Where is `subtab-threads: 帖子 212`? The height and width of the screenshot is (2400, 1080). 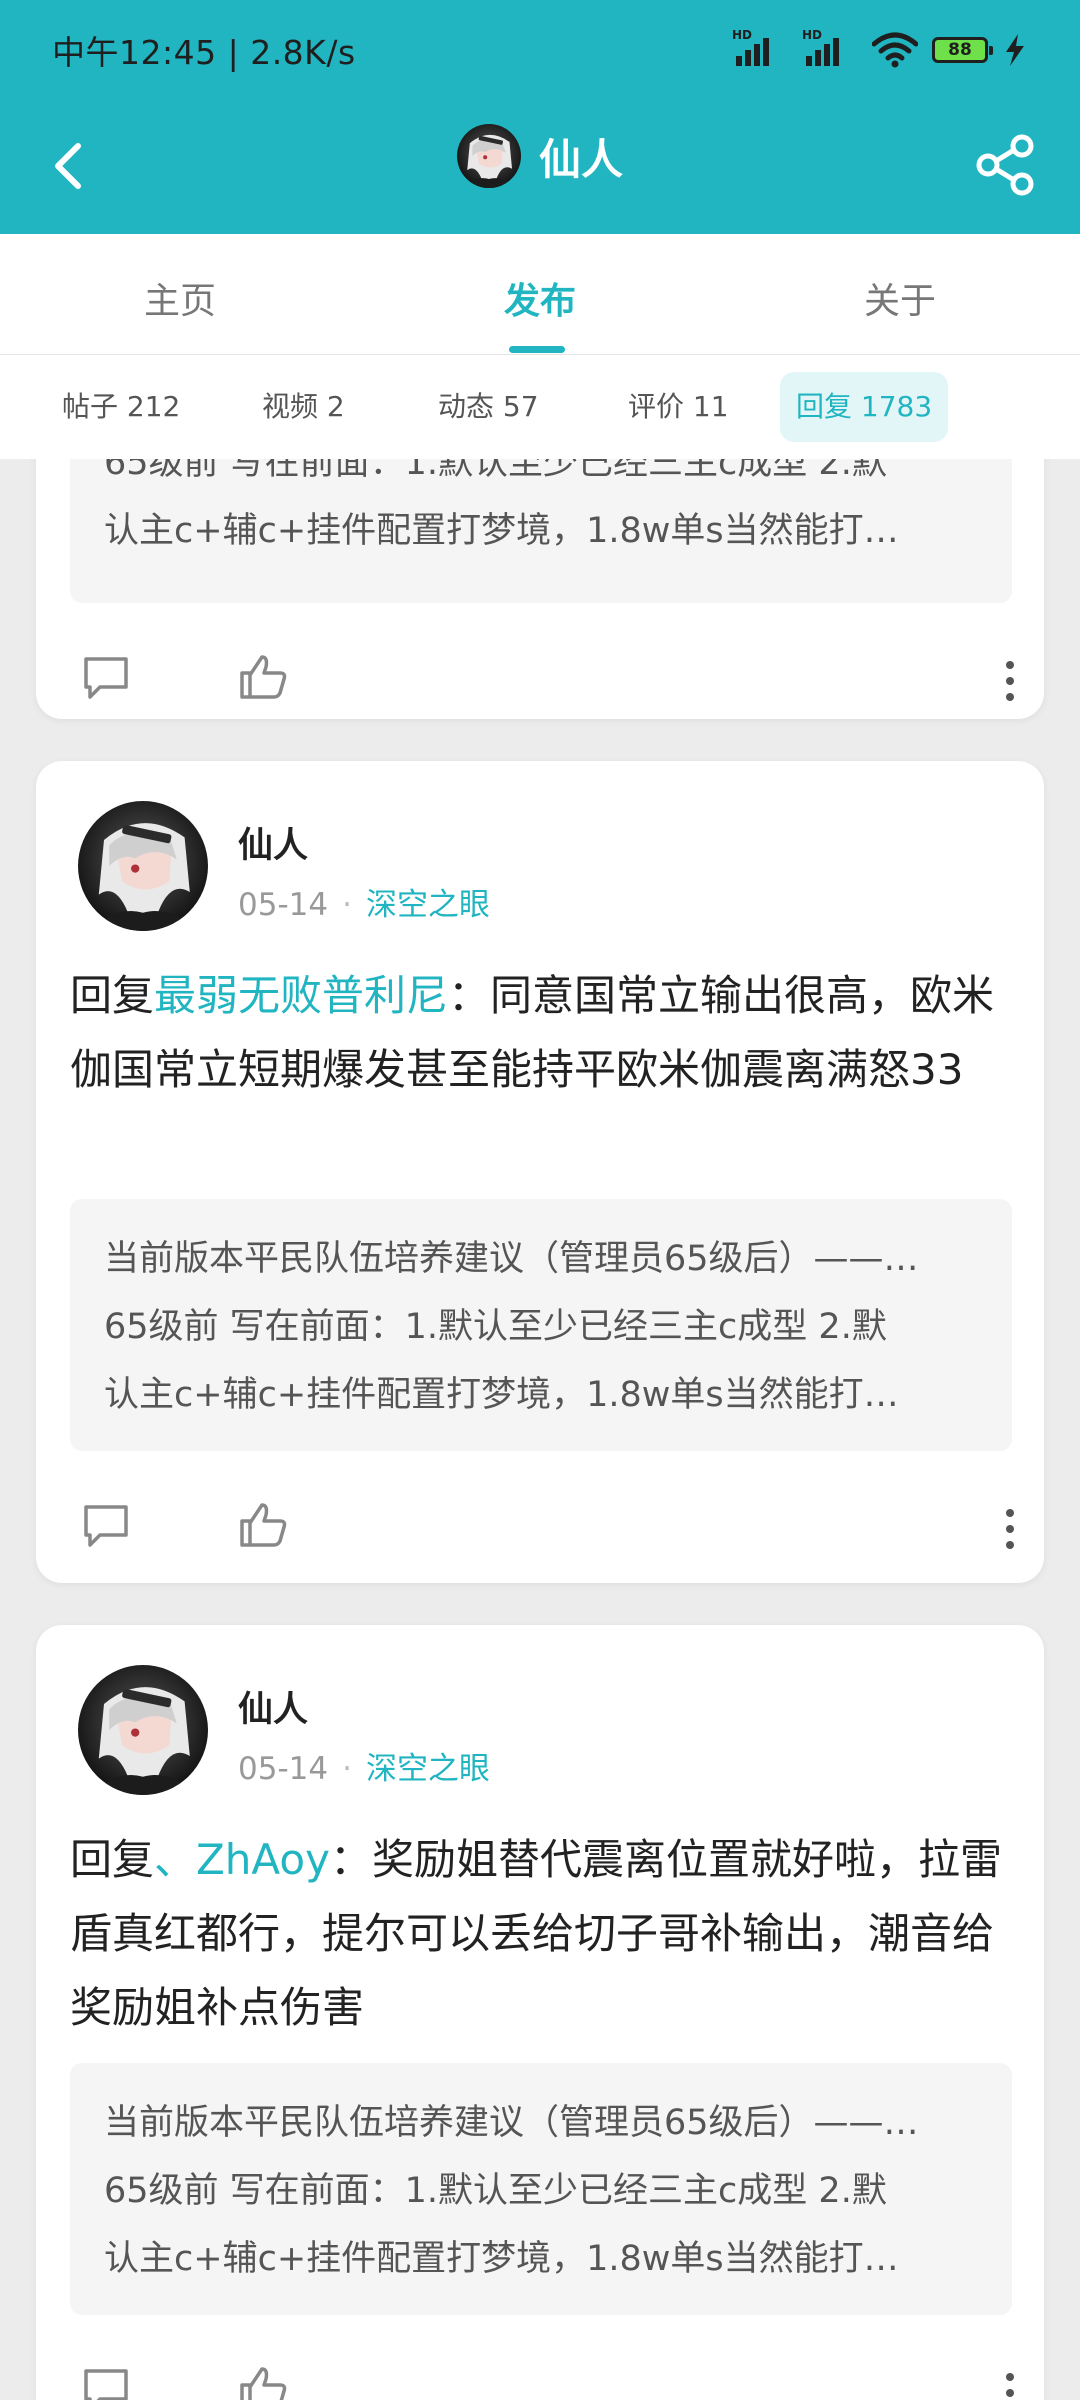
subtab-threads: 帖子 212 is located at coordinates (121, 407).